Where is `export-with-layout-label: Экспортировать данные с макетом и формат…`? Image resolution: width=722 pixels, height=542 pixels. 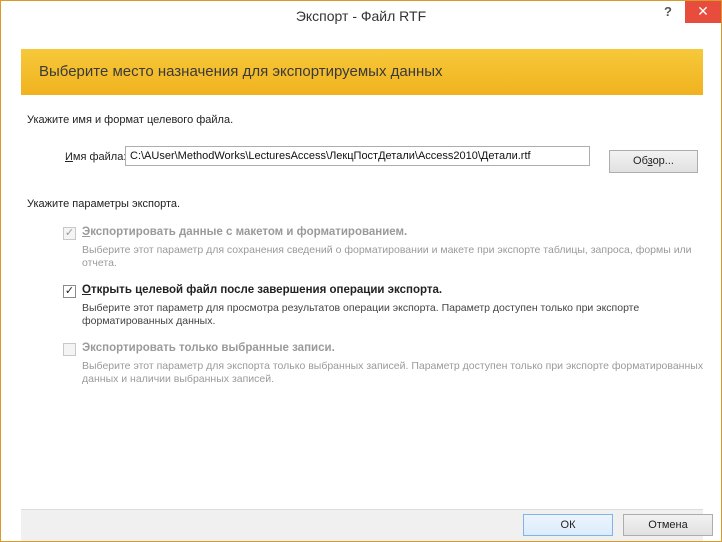
export-with-layout-label: Экспортировать данные с макетом и формат… is located at coordinates (244, 232).